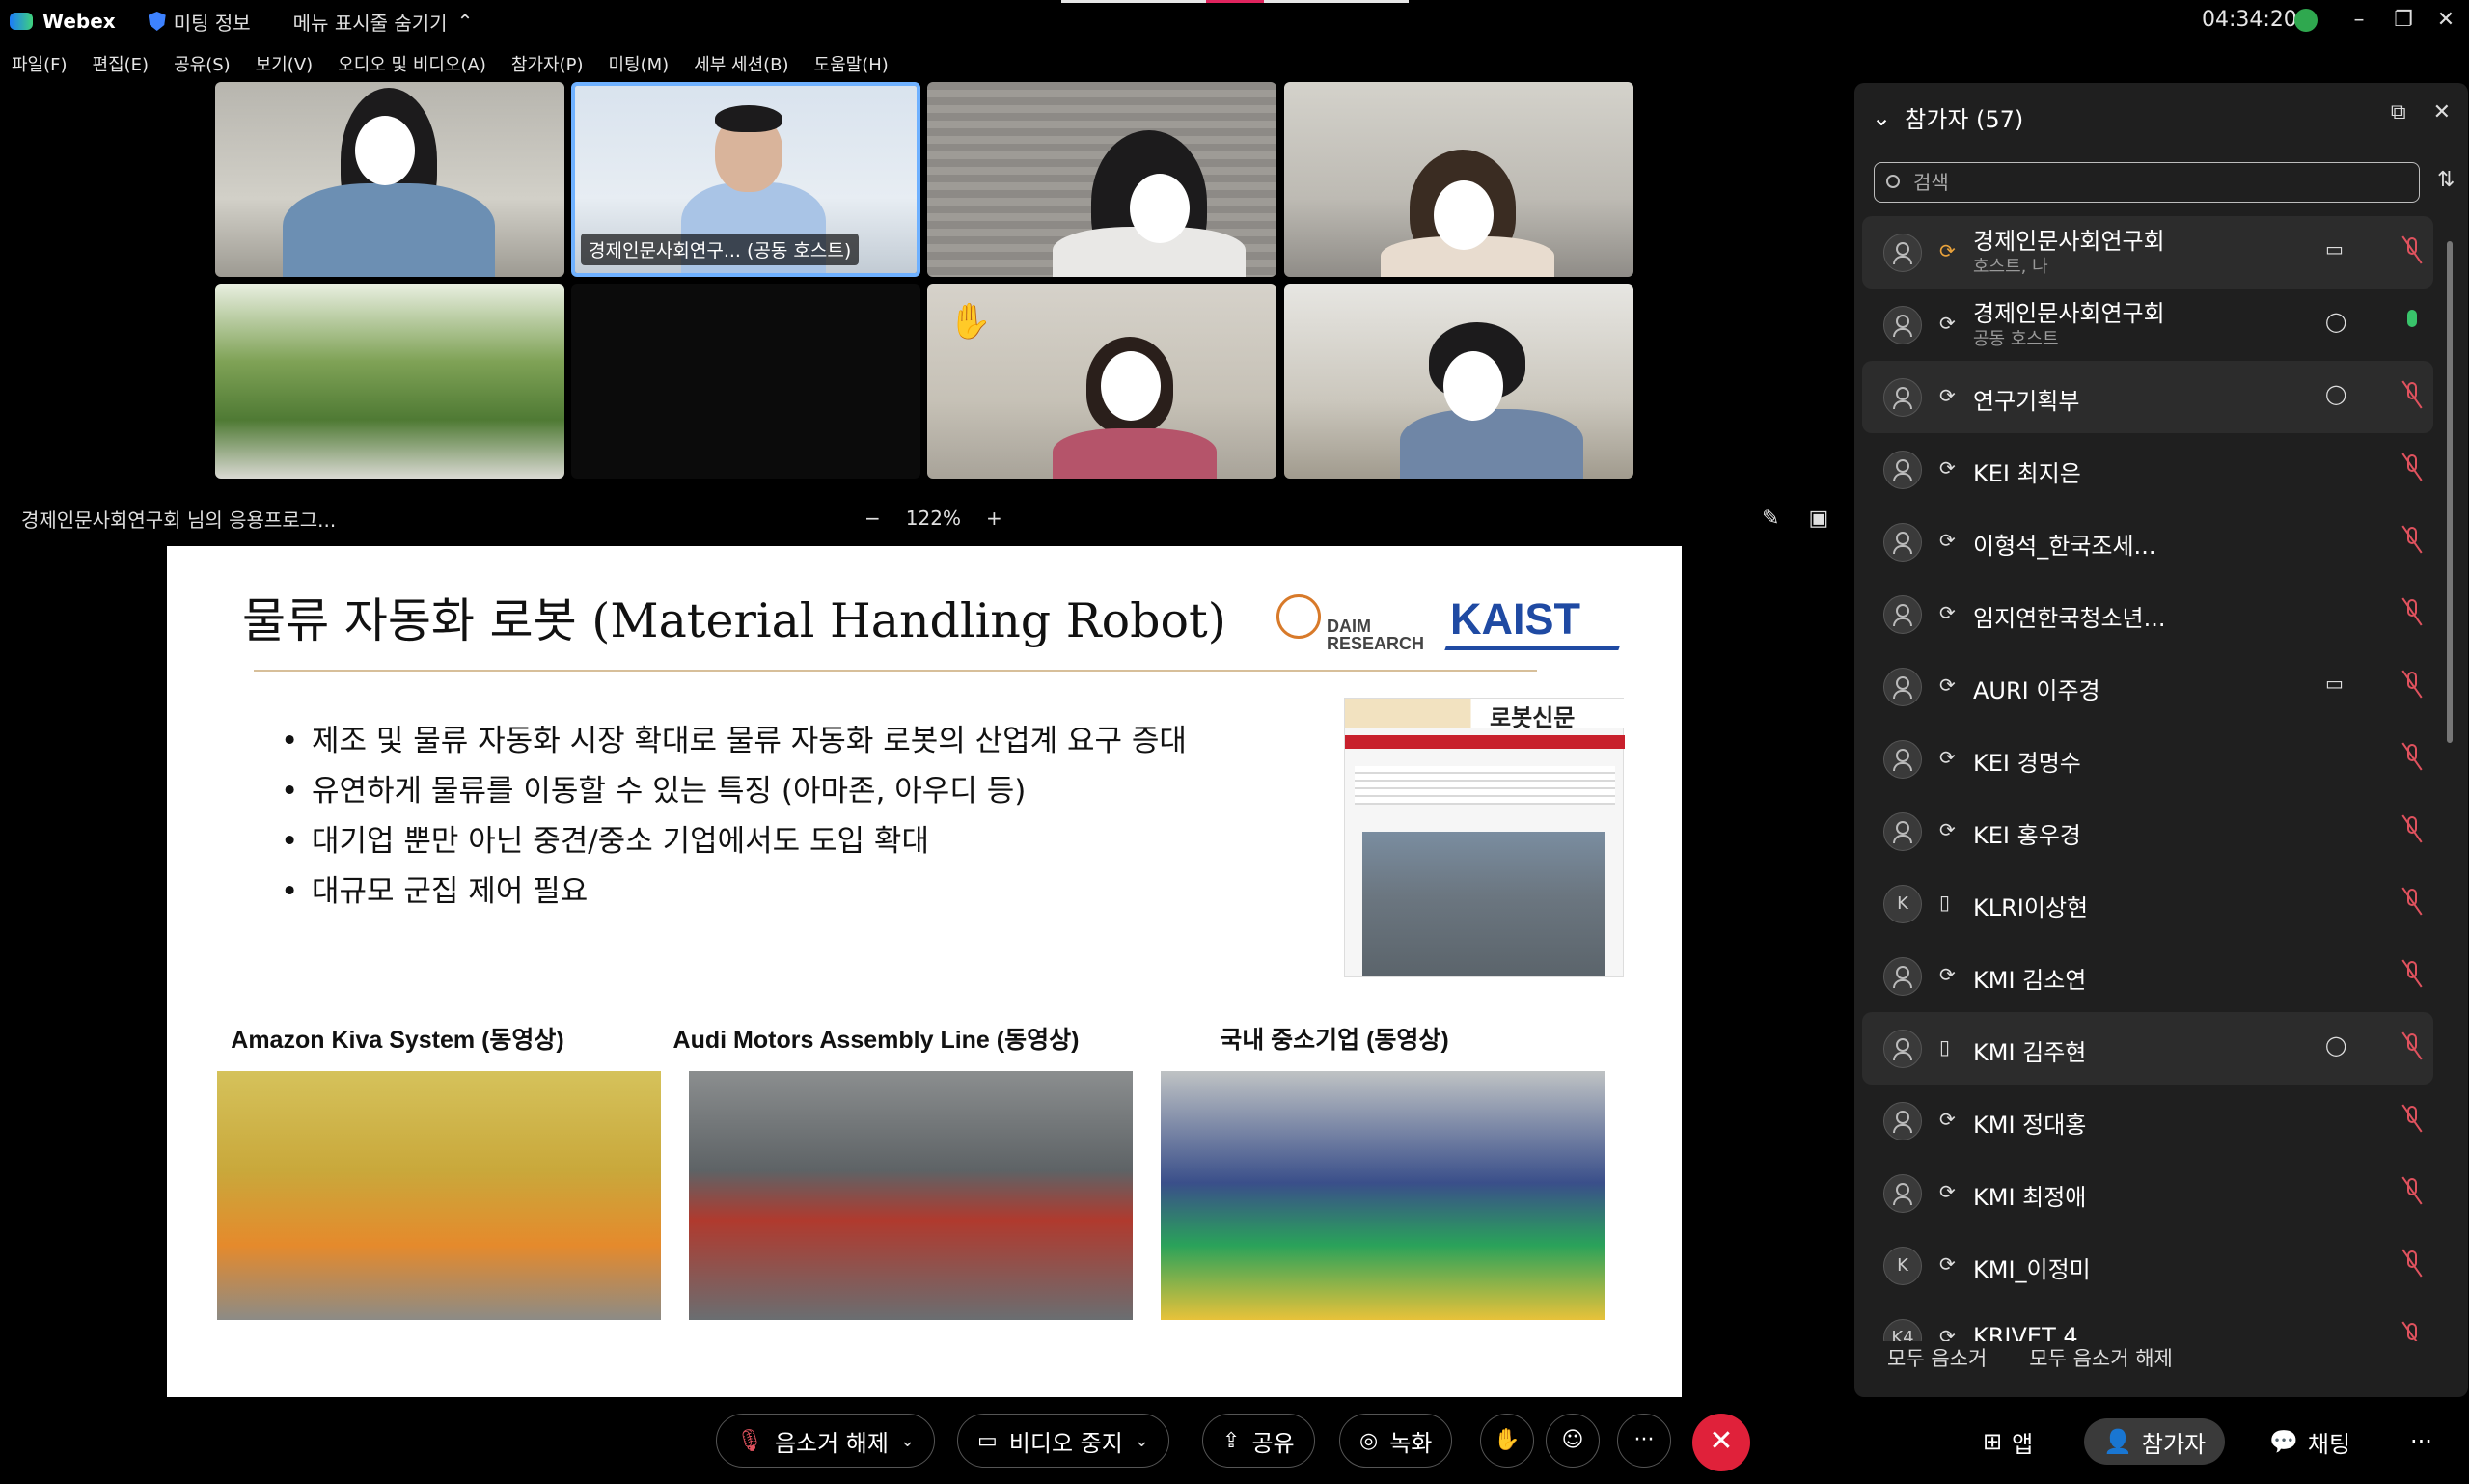 This screenshot has width=2469, height=1484. I want to click on annotate-icon: ✎, so click(1770, 519).